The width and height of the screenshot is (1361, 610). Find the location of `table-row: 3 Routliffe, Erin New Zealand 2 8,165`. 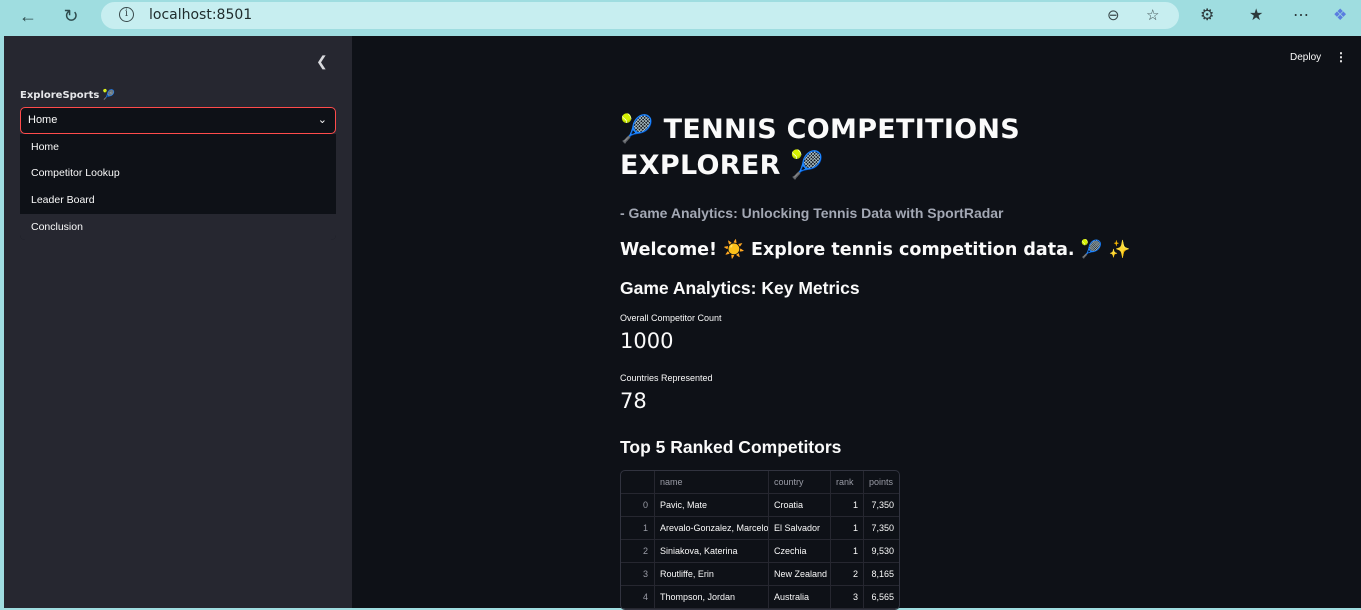

table-row: 3 Routliffe, Erin New Zealand 2 8,165 is located at coordinates (760, 574).